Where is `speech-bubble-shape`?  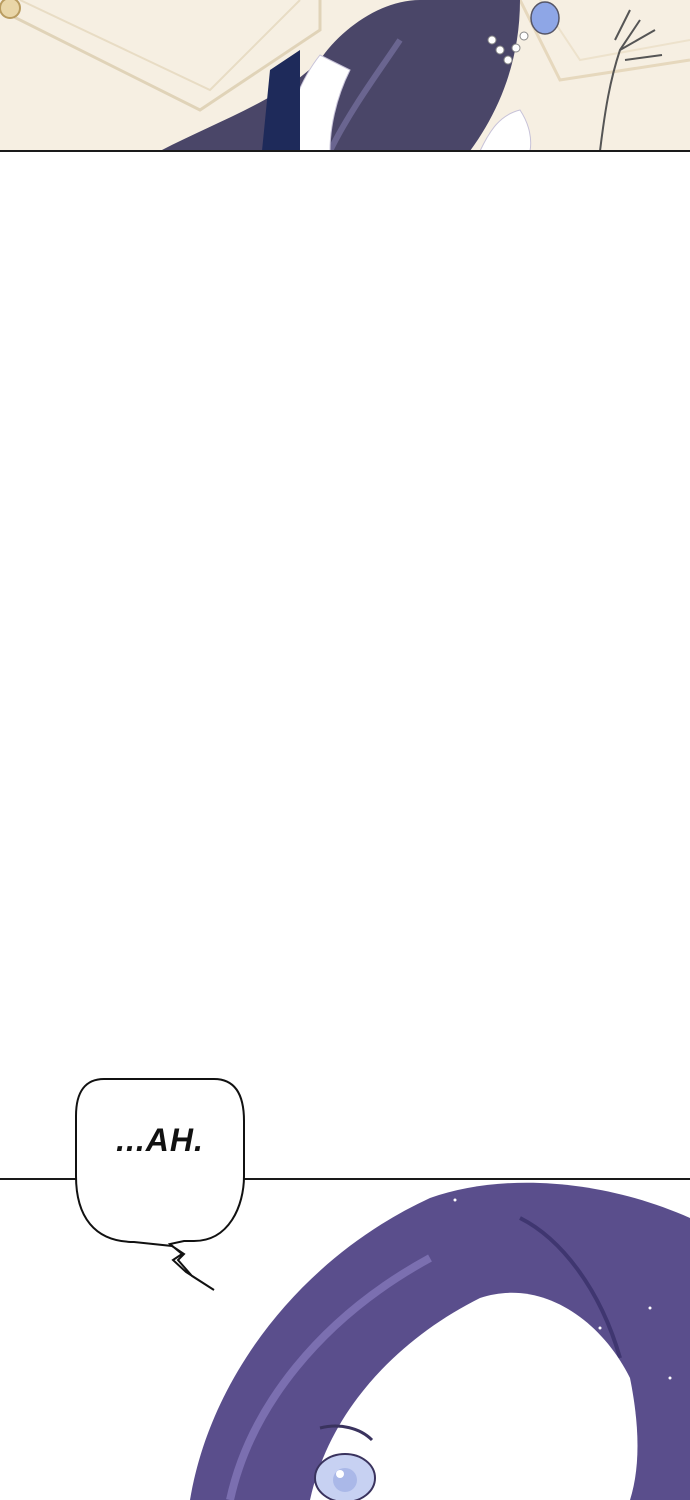 speech-bubble-shape is located at coordinates (160, 1184).